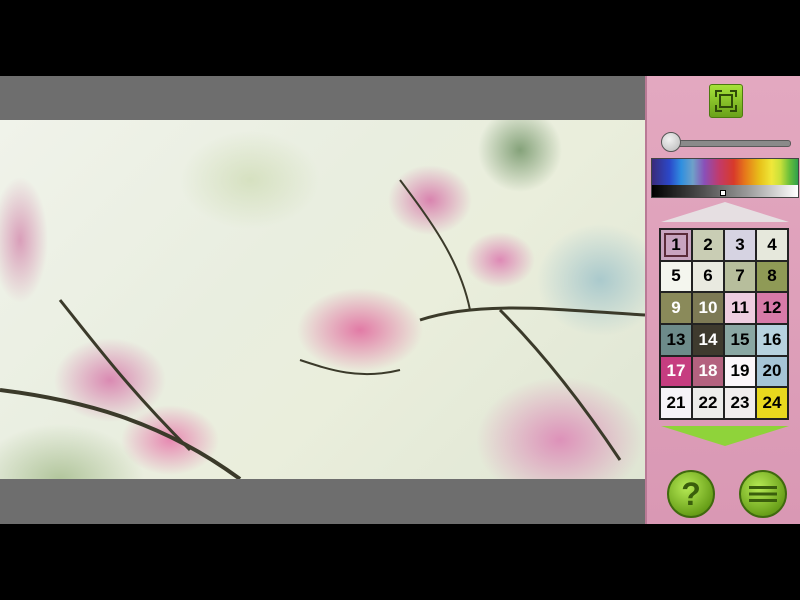  I want to click on fit-to-screen-icon, so click(726, 101).